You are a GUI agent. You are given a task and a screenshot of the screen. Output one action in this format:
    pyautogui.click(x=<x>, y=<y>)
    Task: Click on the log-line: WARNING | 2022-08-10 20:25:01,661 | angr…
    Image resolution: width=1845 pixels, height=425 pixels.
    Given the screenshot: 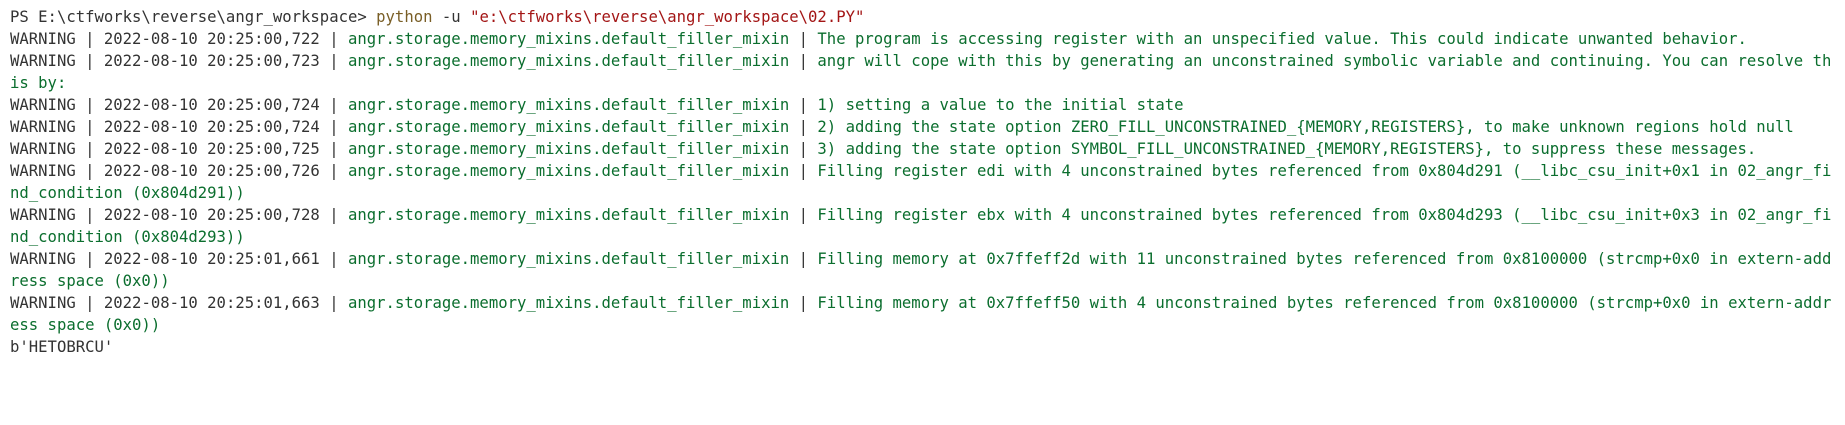 What is the action you would take?
    pyautogui.click(x=922, y=270)
    